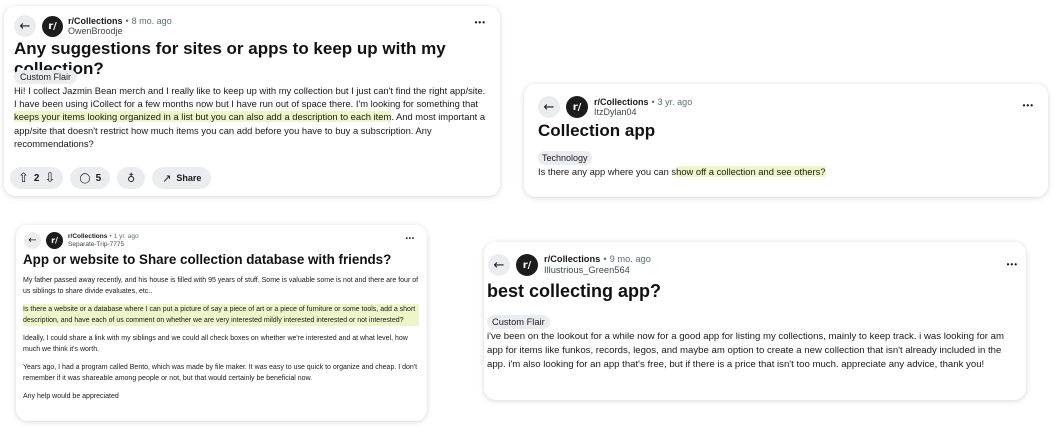  I want to click on vote-control: ⇧ 2 ⇩, so click(37, 178).